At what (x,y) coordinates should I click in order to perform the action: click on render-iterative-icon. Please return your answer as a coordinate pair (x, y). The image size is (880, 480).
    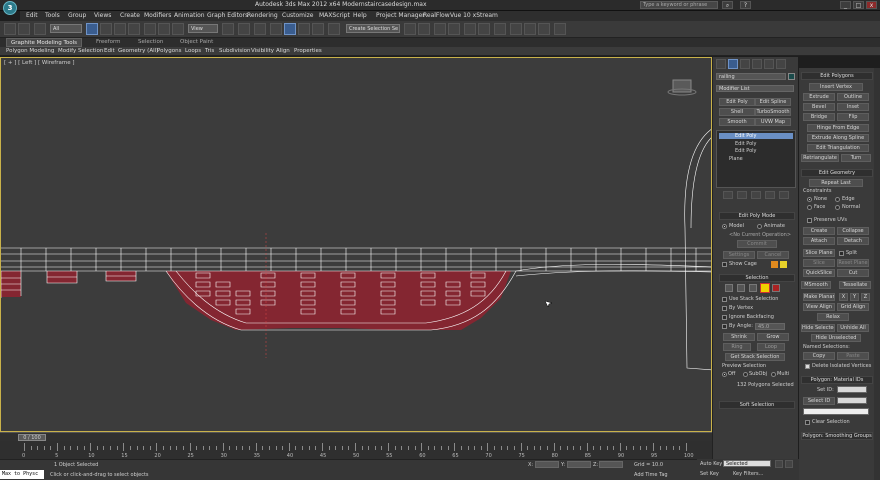
    Looking at the image, I should click on (560, 29).